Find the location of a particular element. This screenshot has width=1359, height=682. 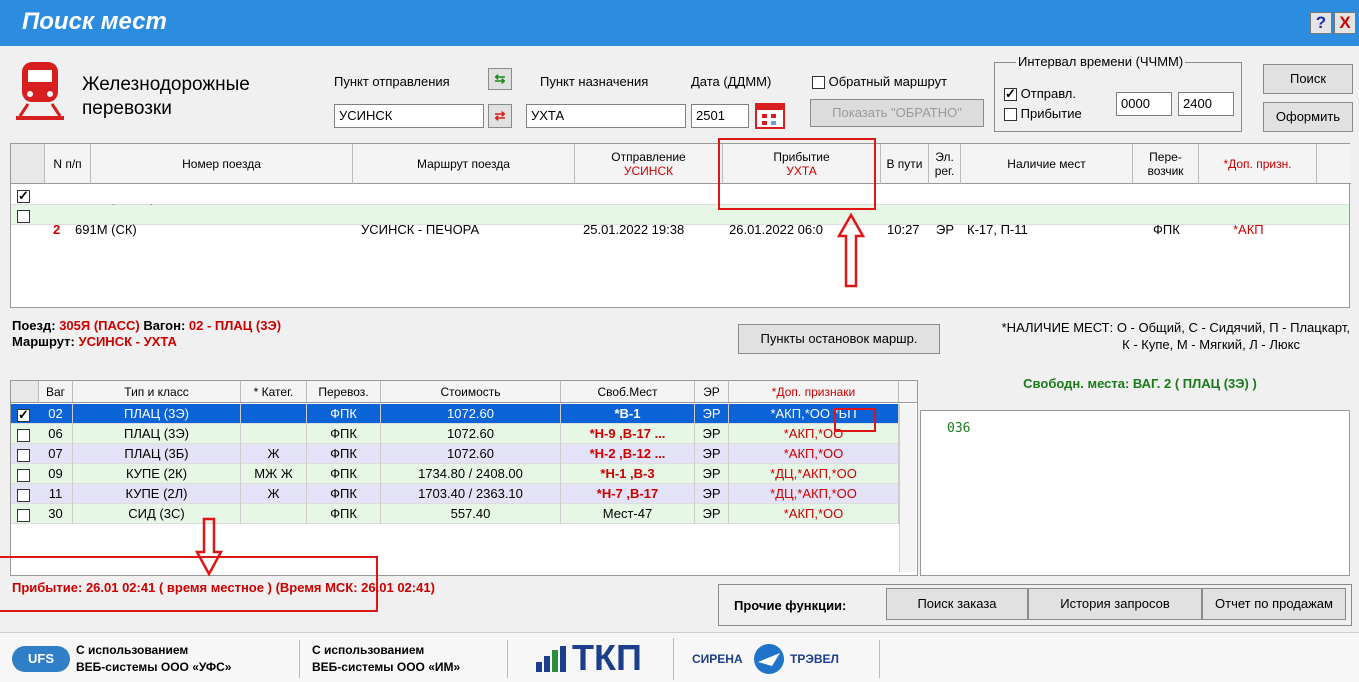

close-button: X is located at coordinates (1345, 23).